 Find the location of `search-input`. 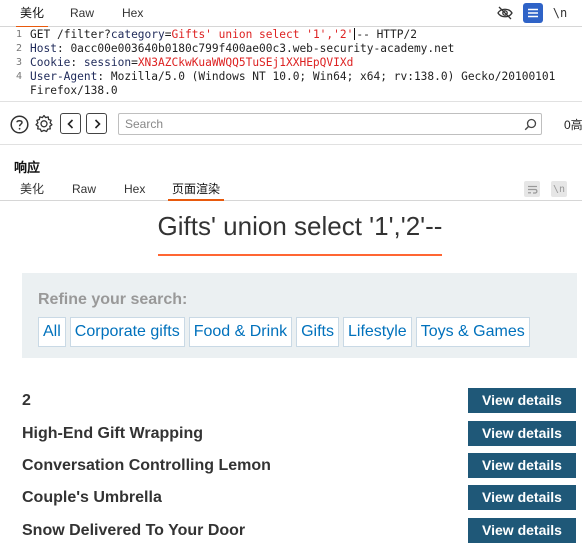

search-input is located at coordinates (316, 124).